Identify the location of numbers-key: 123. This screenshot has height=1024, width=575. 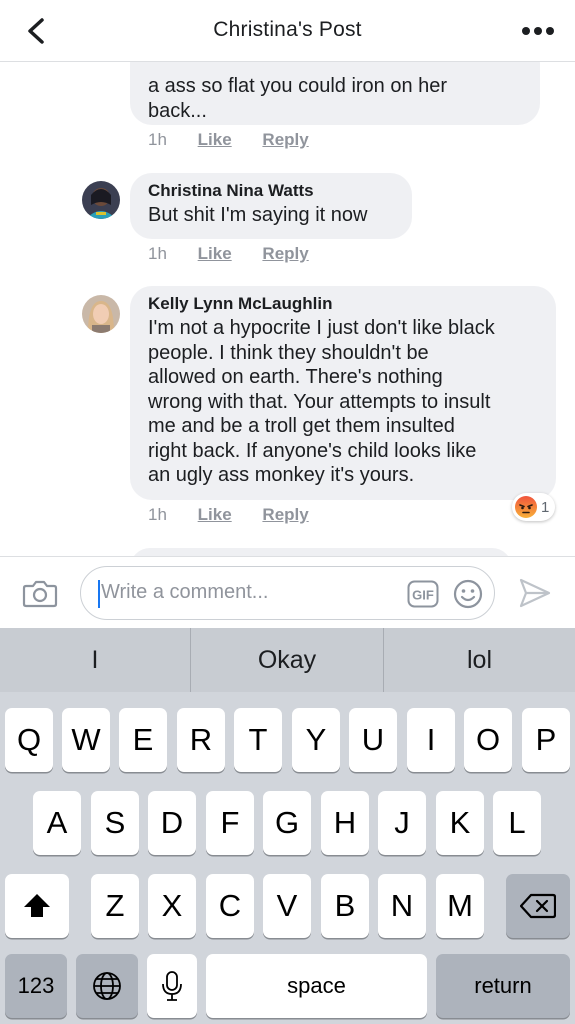
(36, 986).